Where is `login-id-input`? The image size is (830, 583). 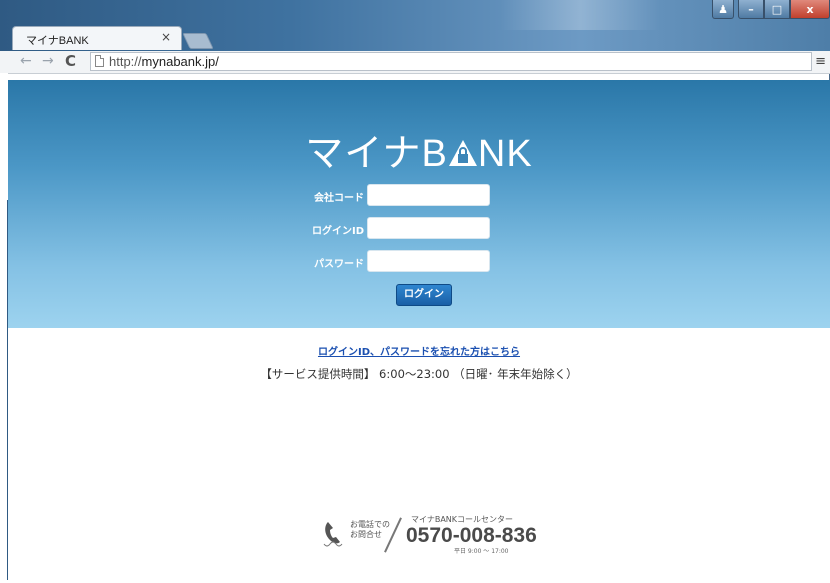
login-id-input is located at coordinates (428, 228).